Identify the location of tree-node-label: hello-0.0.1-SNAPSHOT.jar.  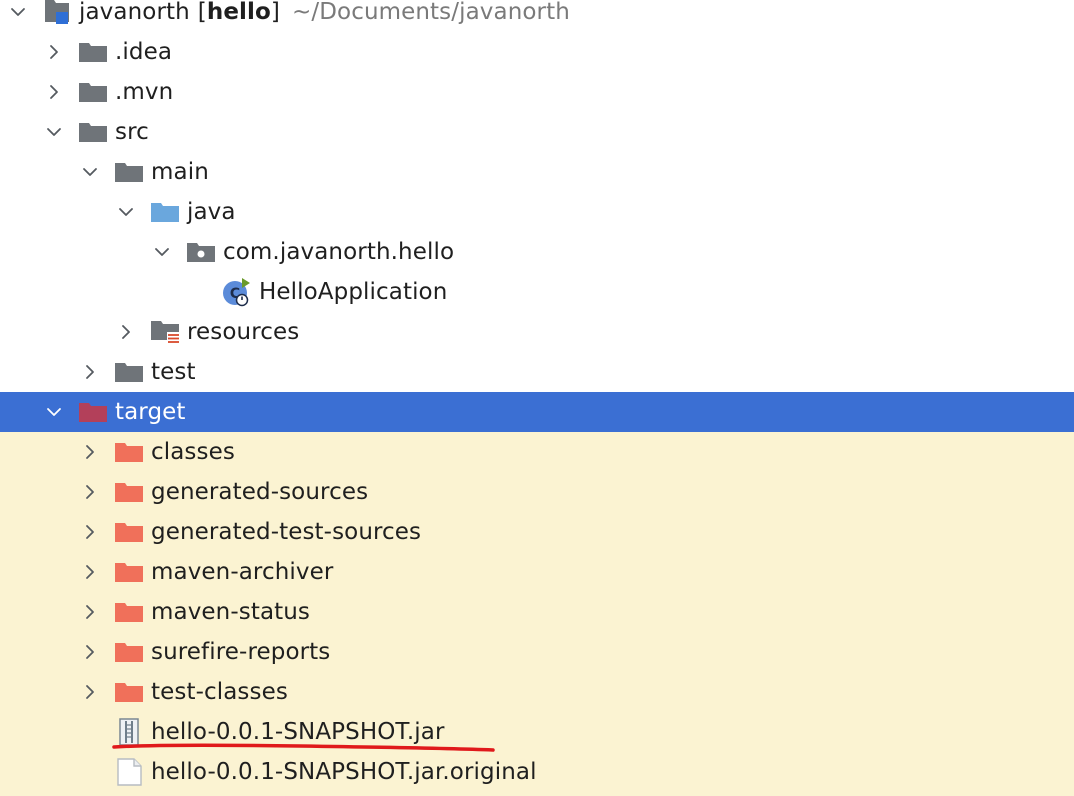
(298, 732).